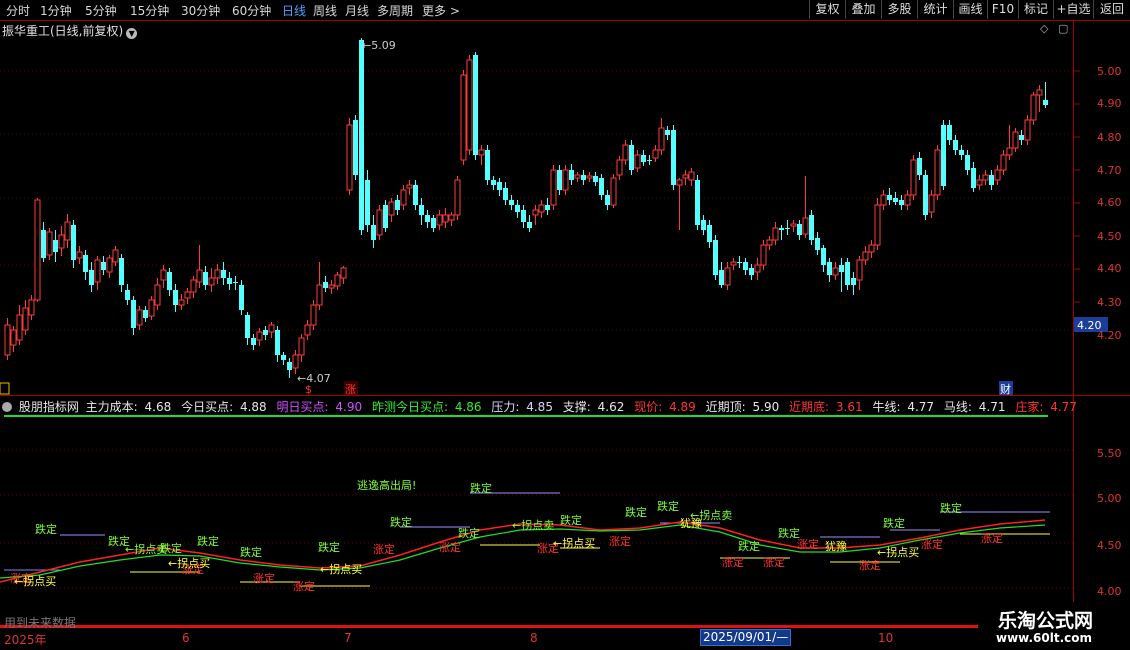 The width and height of the screenshot is (1130, 650). Describe the element at coordinates (7, 407) in the screenshot. I see `settings-circle-icon` at that location.